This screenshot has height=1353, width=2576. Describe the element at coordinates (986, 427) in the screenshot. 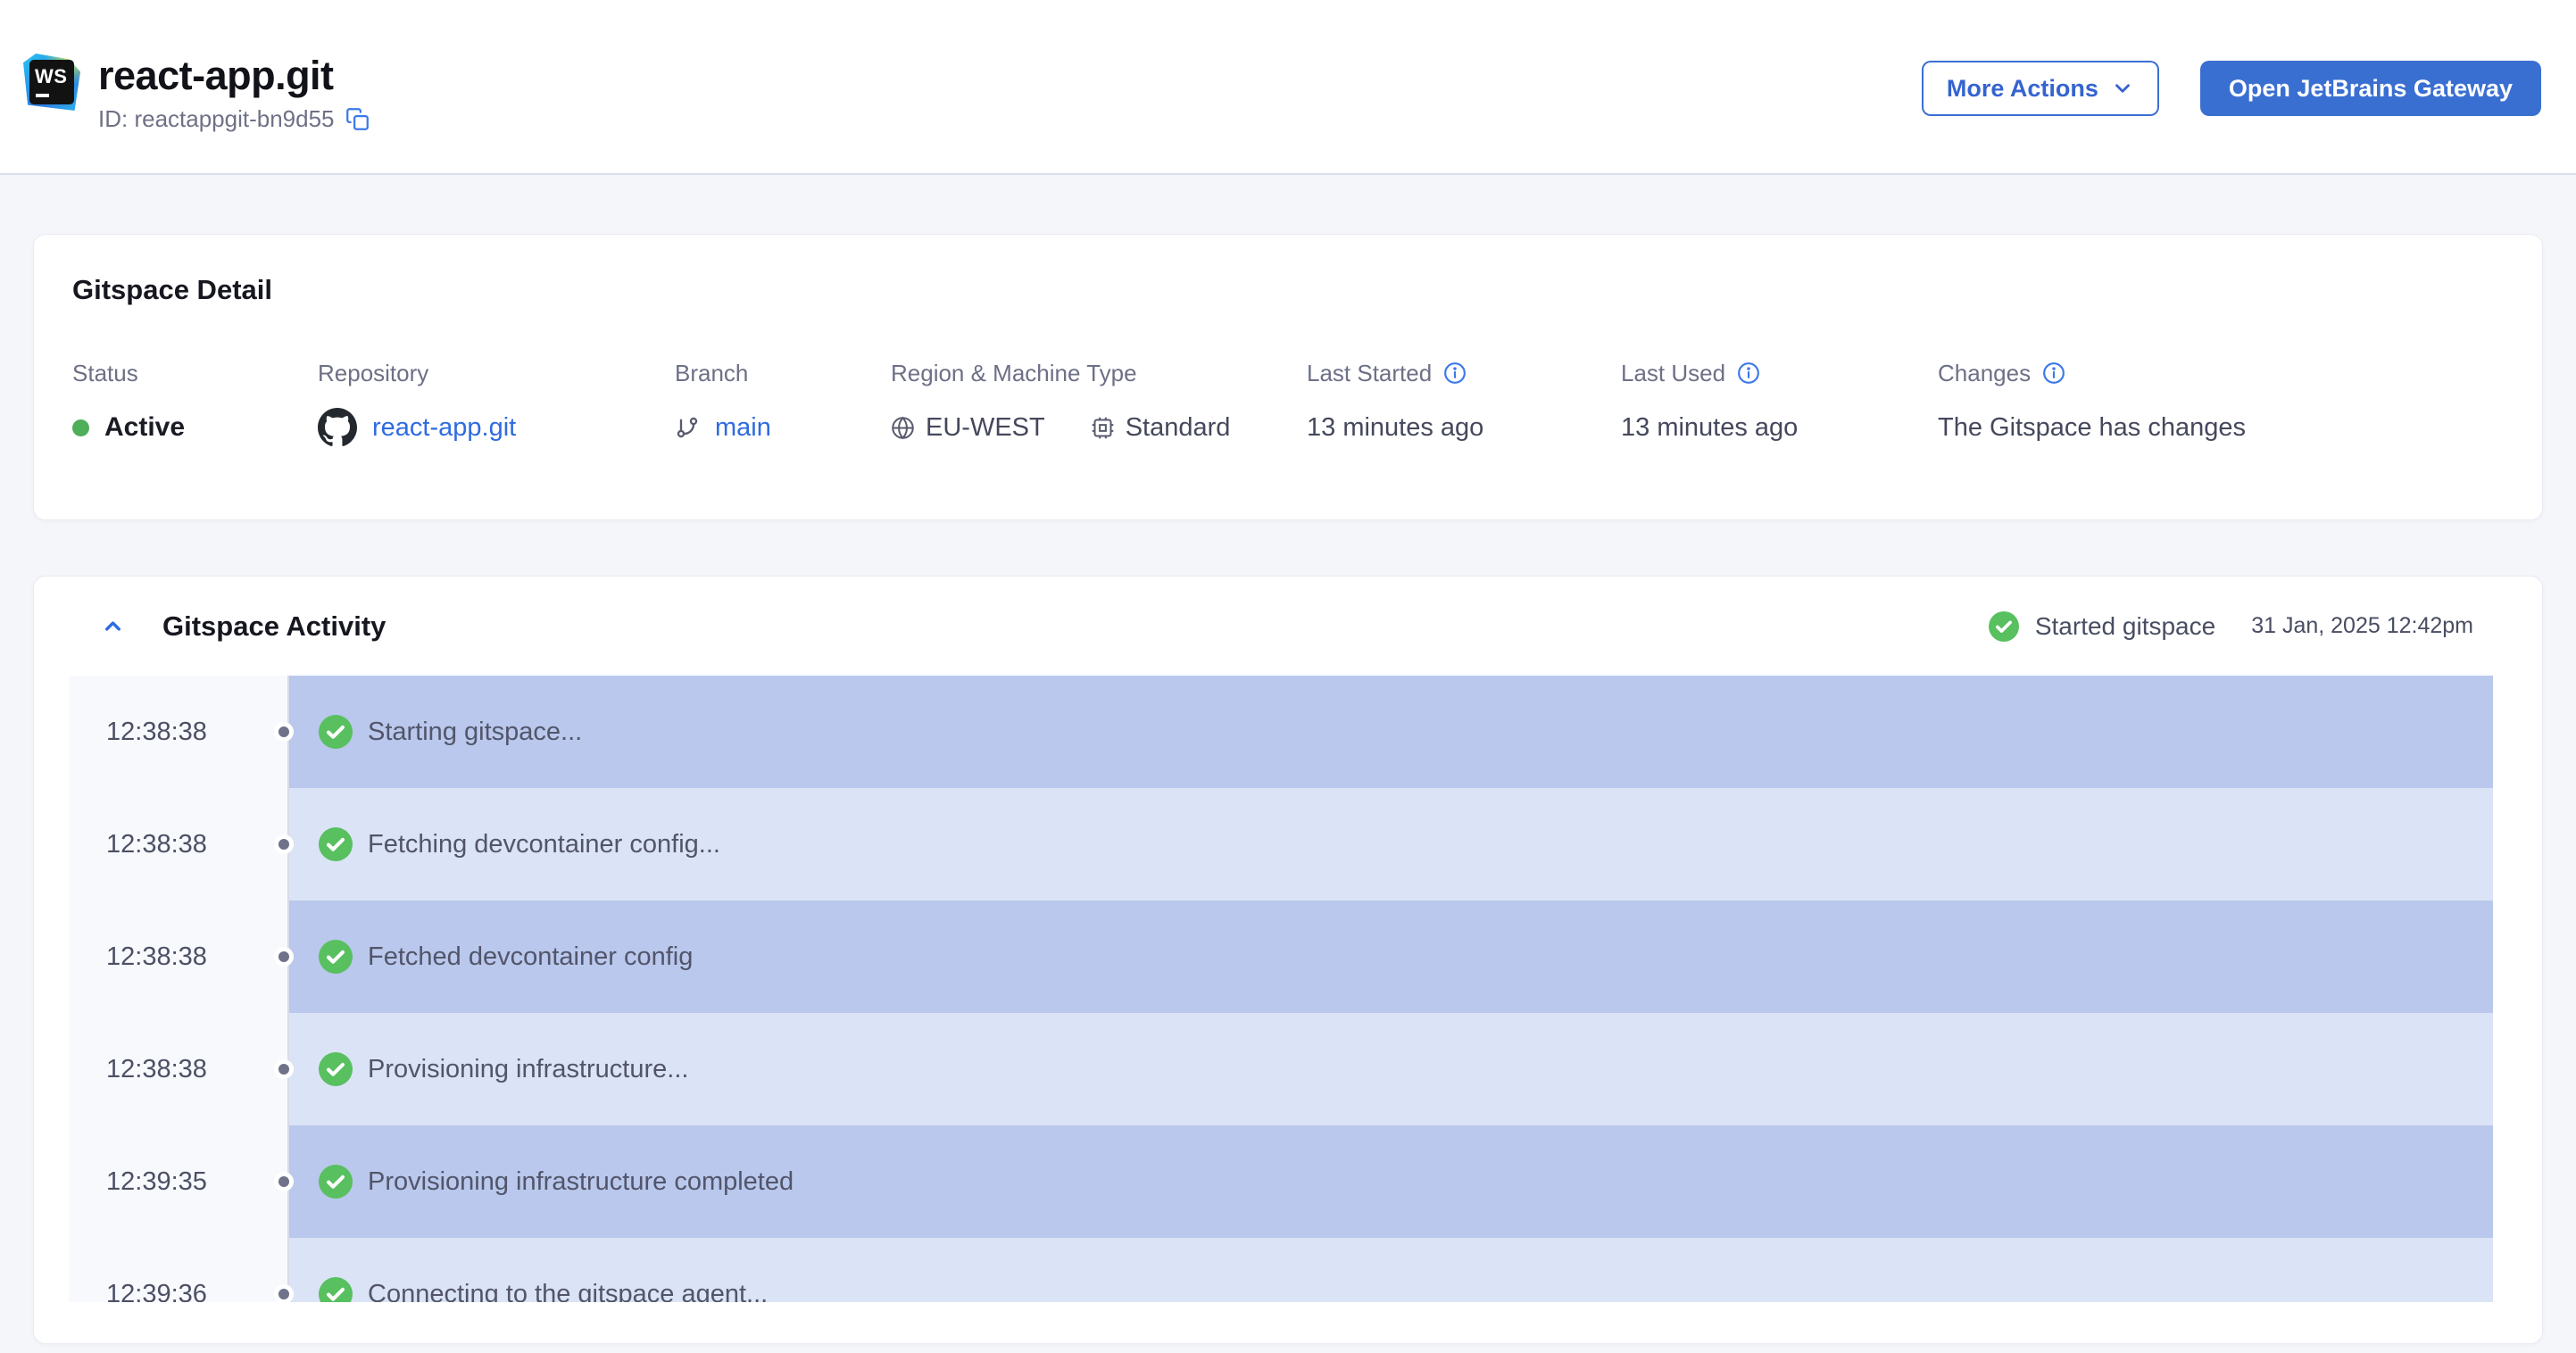

I see `region-value: EU-WEST` at that location.